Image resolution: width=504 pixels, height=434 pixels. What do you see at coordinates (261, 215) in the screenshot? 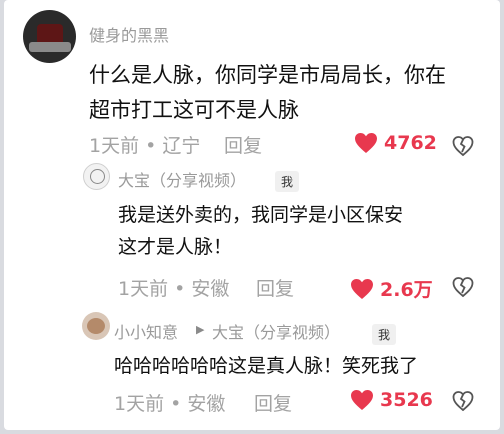
I see `comment-text-line: 我是送外卖的，我同学是小区保安` at bounding box center [261, 215].